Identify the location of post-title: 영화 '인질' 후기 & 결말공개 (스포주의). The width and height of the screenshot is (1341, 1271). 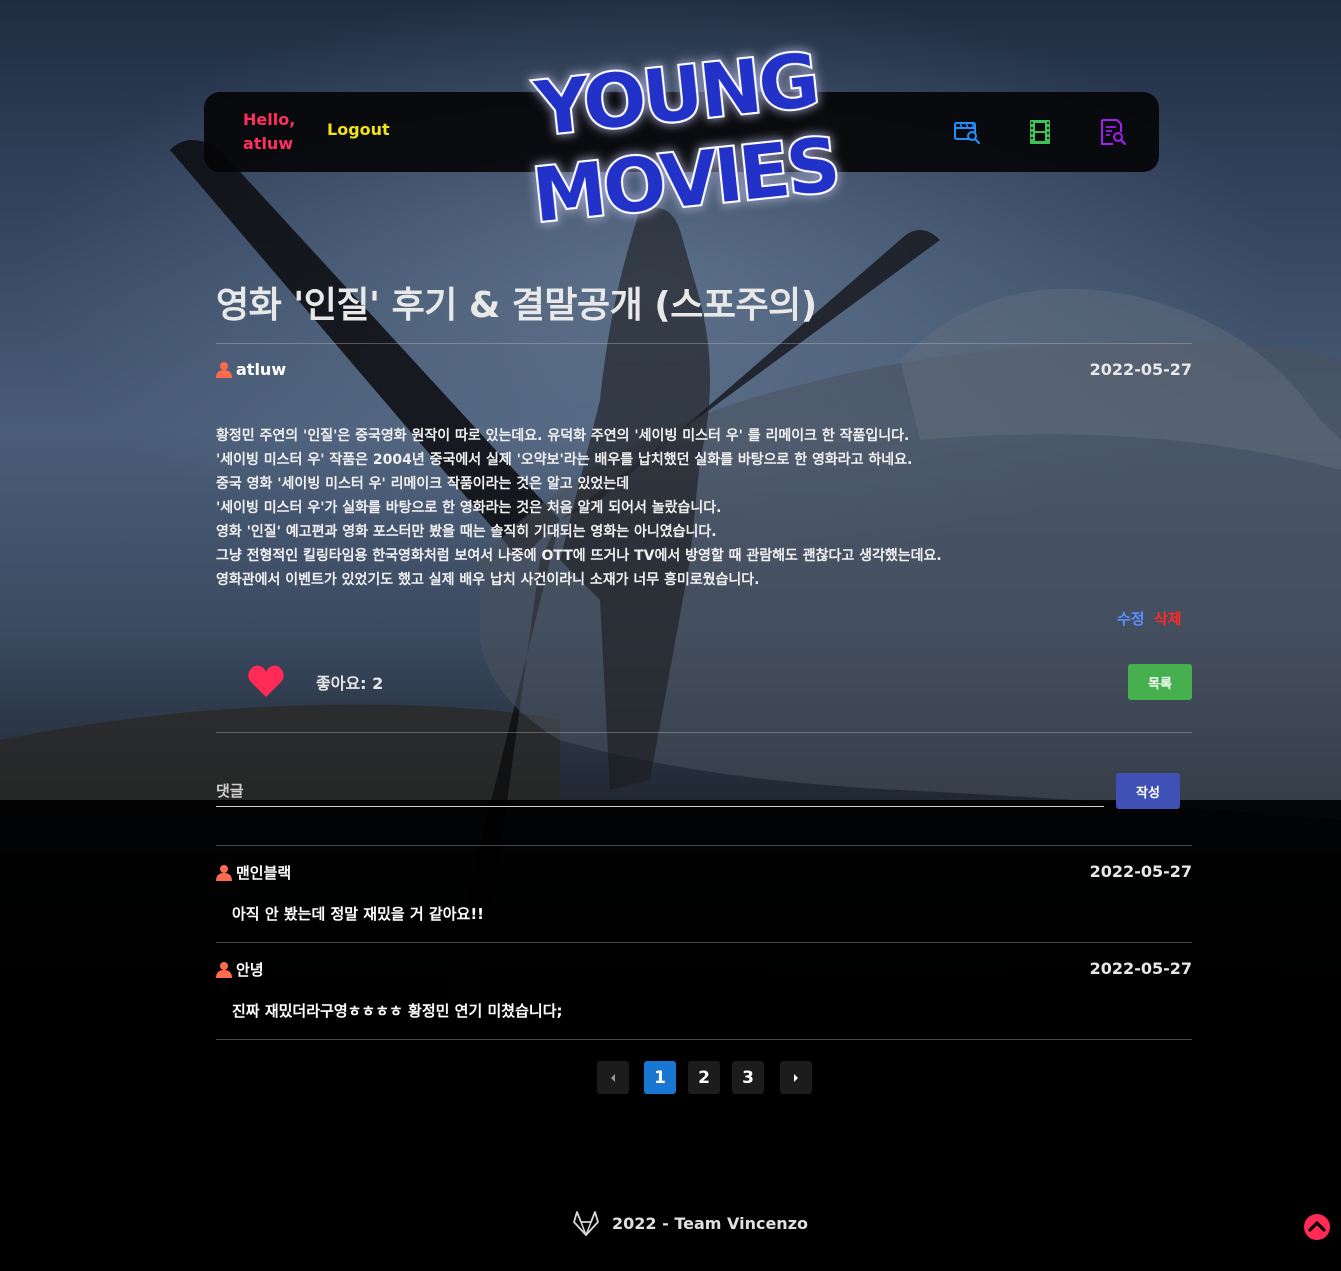
(516, 305).